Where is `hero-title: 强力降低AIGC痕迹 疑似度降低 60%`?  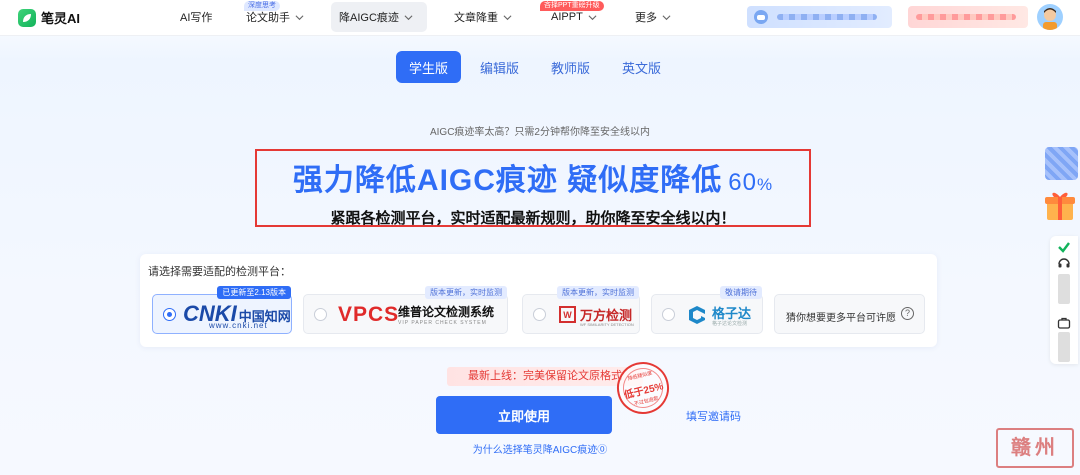
hero-title: 强力降低AIGC痕迹 疑似度降低 60% is located at coordinates (533, 177).